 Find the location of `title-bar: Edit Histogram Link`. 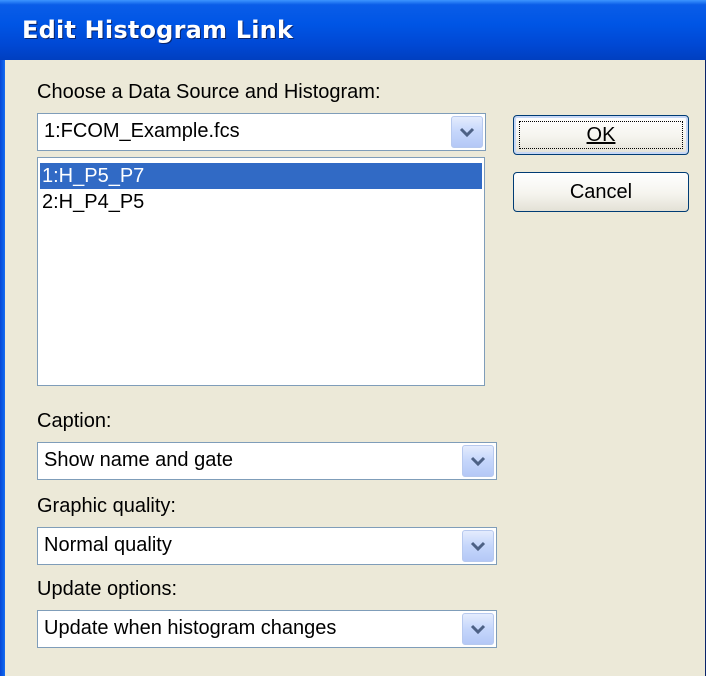

title-bar: Edit Histogram Link is located at coordinates (353, 30).